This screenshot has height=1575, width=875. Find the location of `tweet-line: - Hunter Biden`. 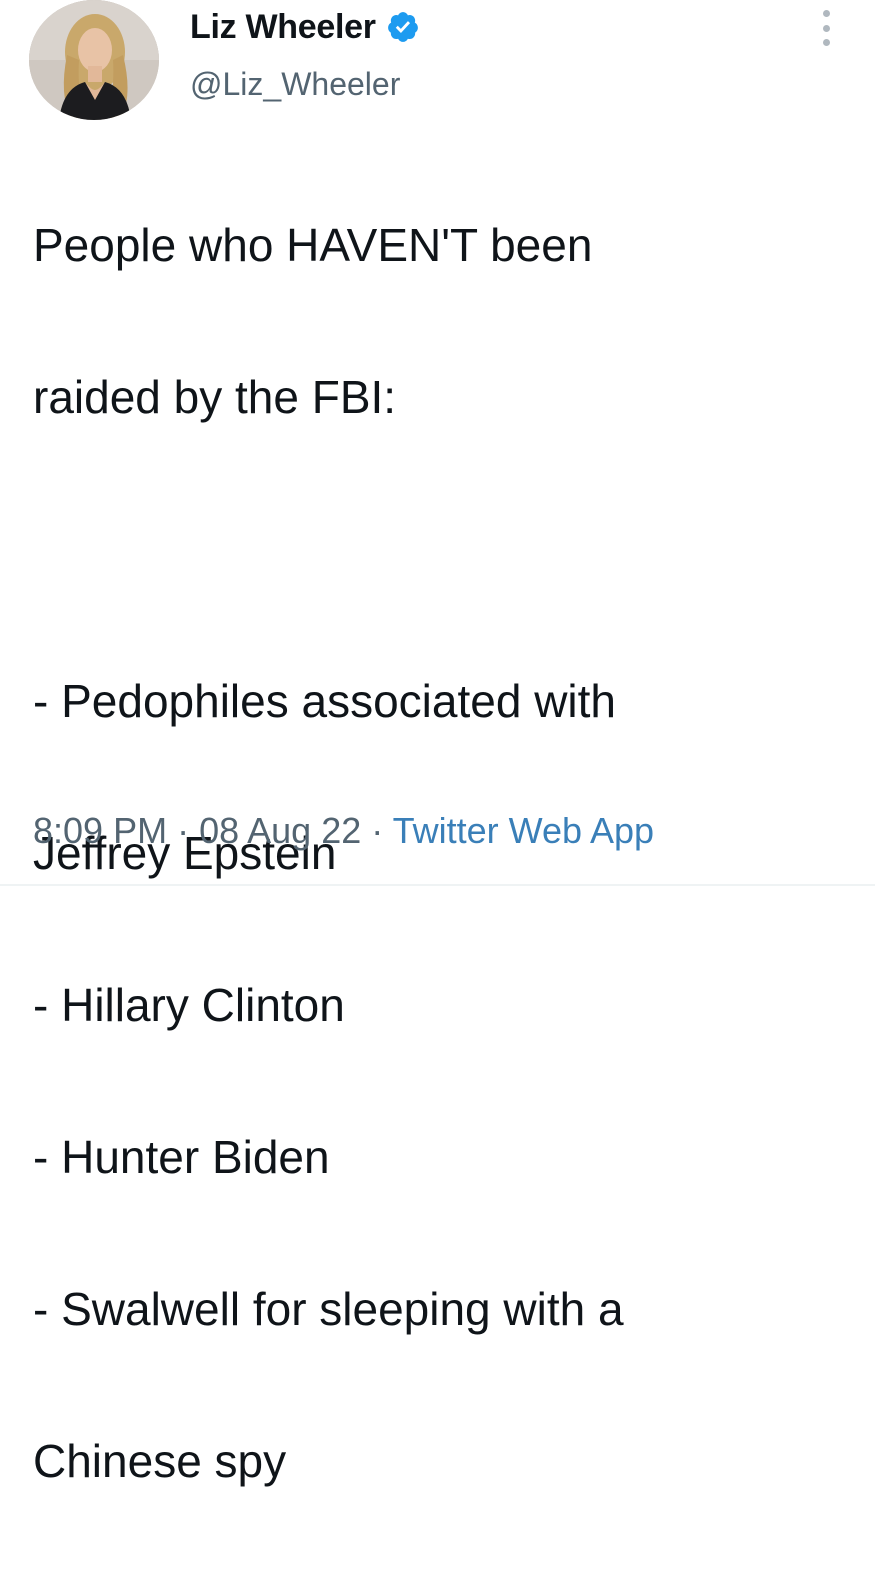

tweet-line: - Hunter Biden is located at coordinates (181, 1157).